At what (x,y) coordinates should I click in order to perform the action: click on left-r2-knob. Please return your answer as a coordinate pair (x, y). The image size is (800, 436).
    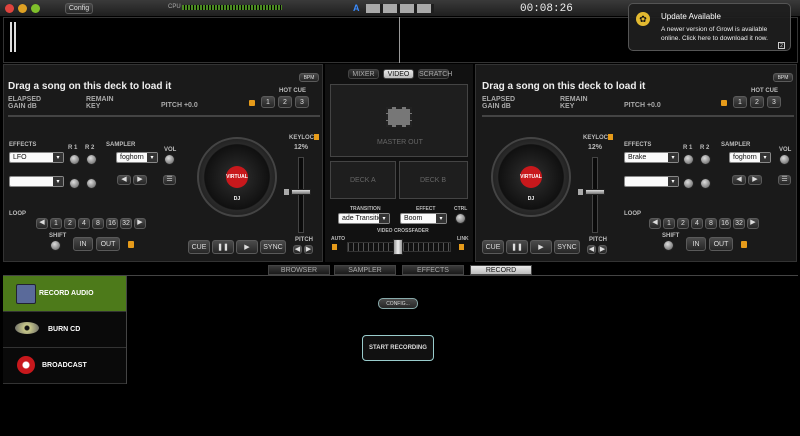
    Looking at the image, I should click on (91, 159).